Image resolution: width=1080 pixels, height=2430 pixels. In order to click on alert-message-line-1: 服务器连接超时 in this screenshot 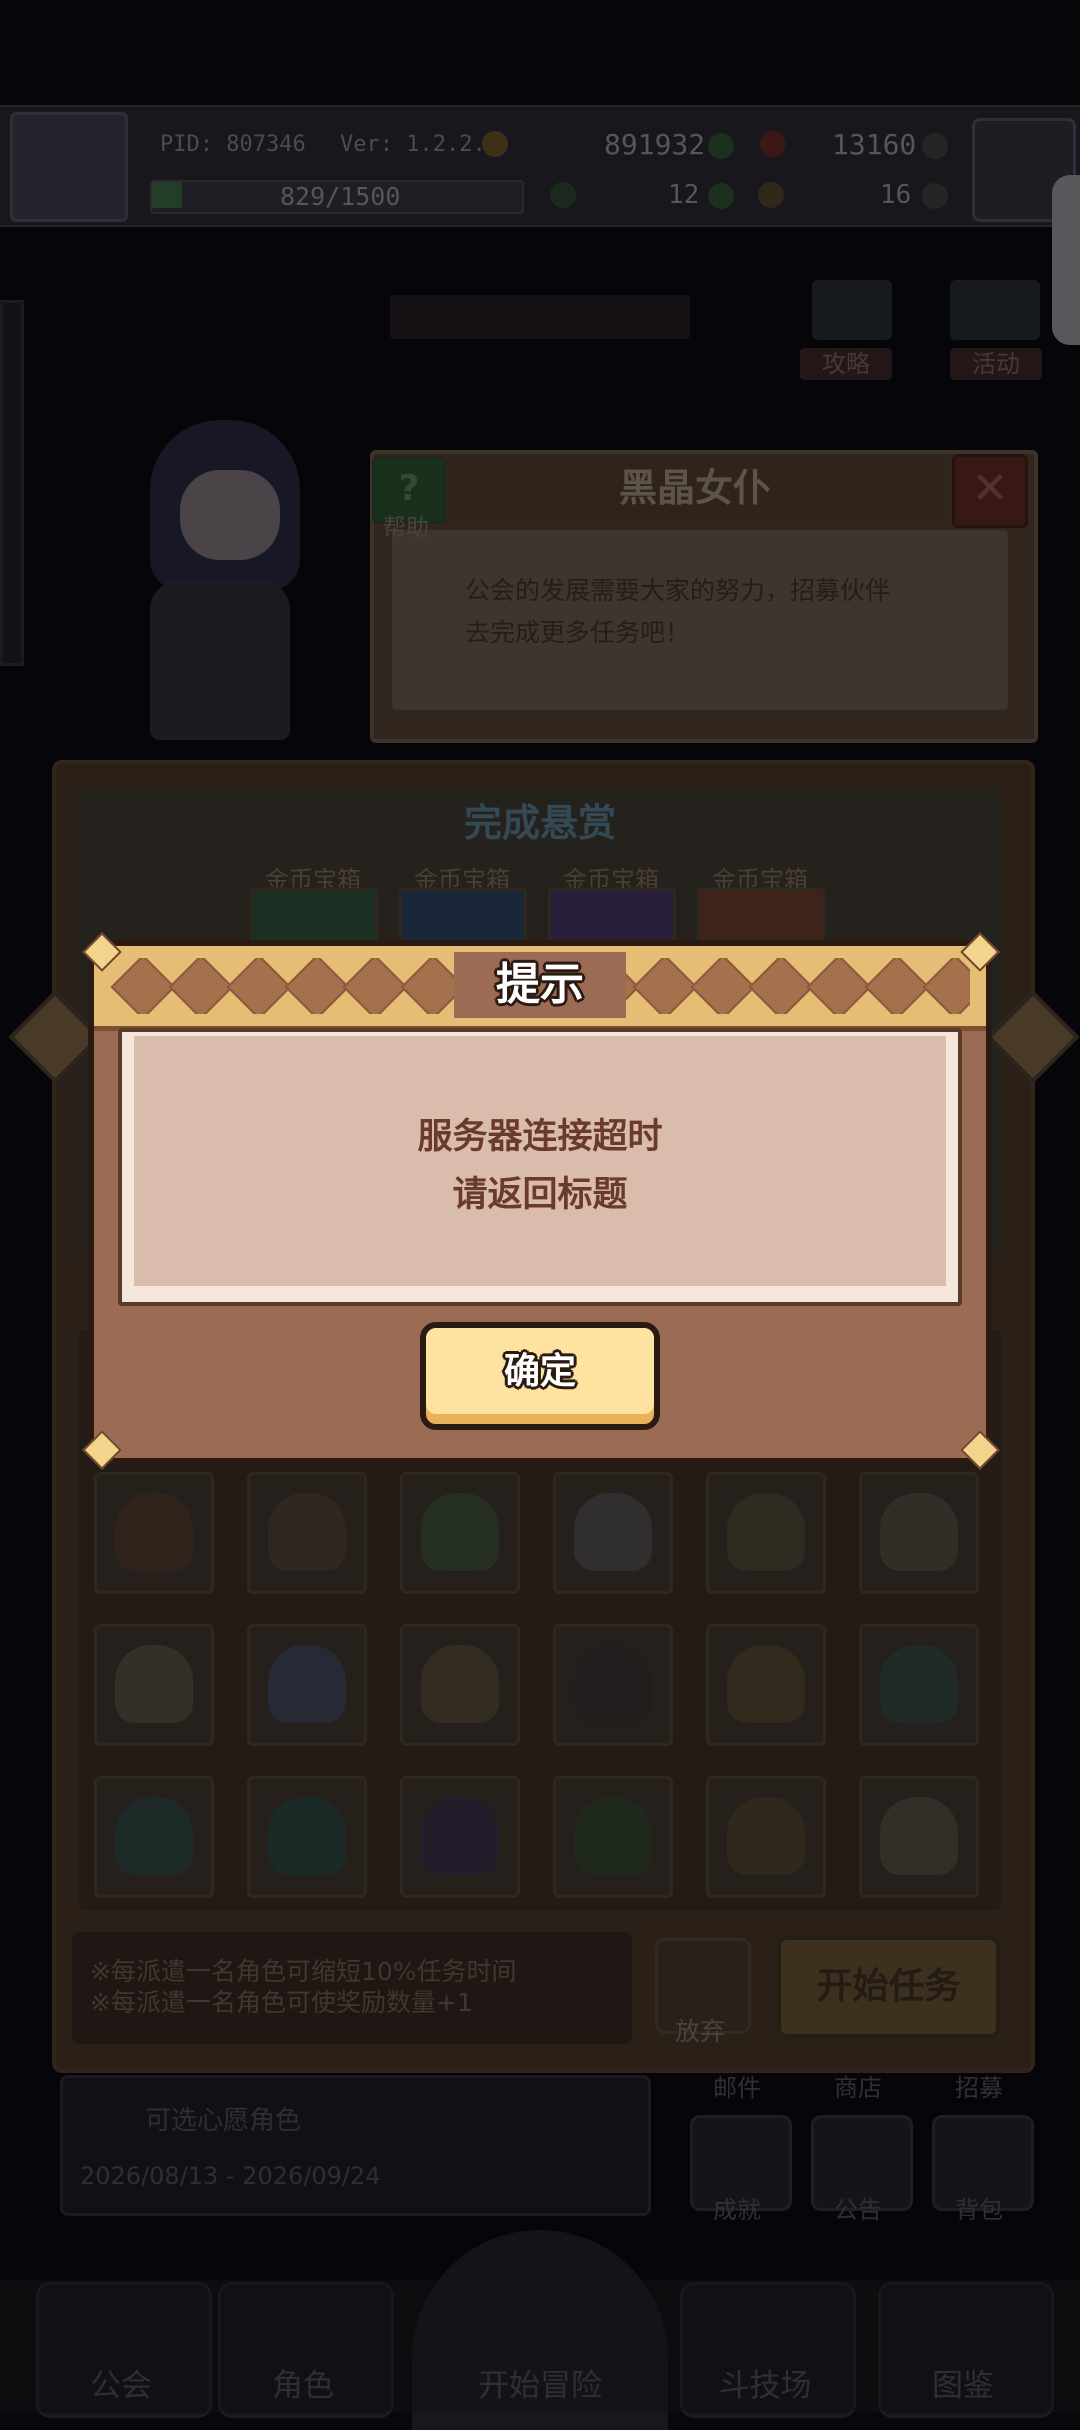, I will do `click(540, 1137)`.